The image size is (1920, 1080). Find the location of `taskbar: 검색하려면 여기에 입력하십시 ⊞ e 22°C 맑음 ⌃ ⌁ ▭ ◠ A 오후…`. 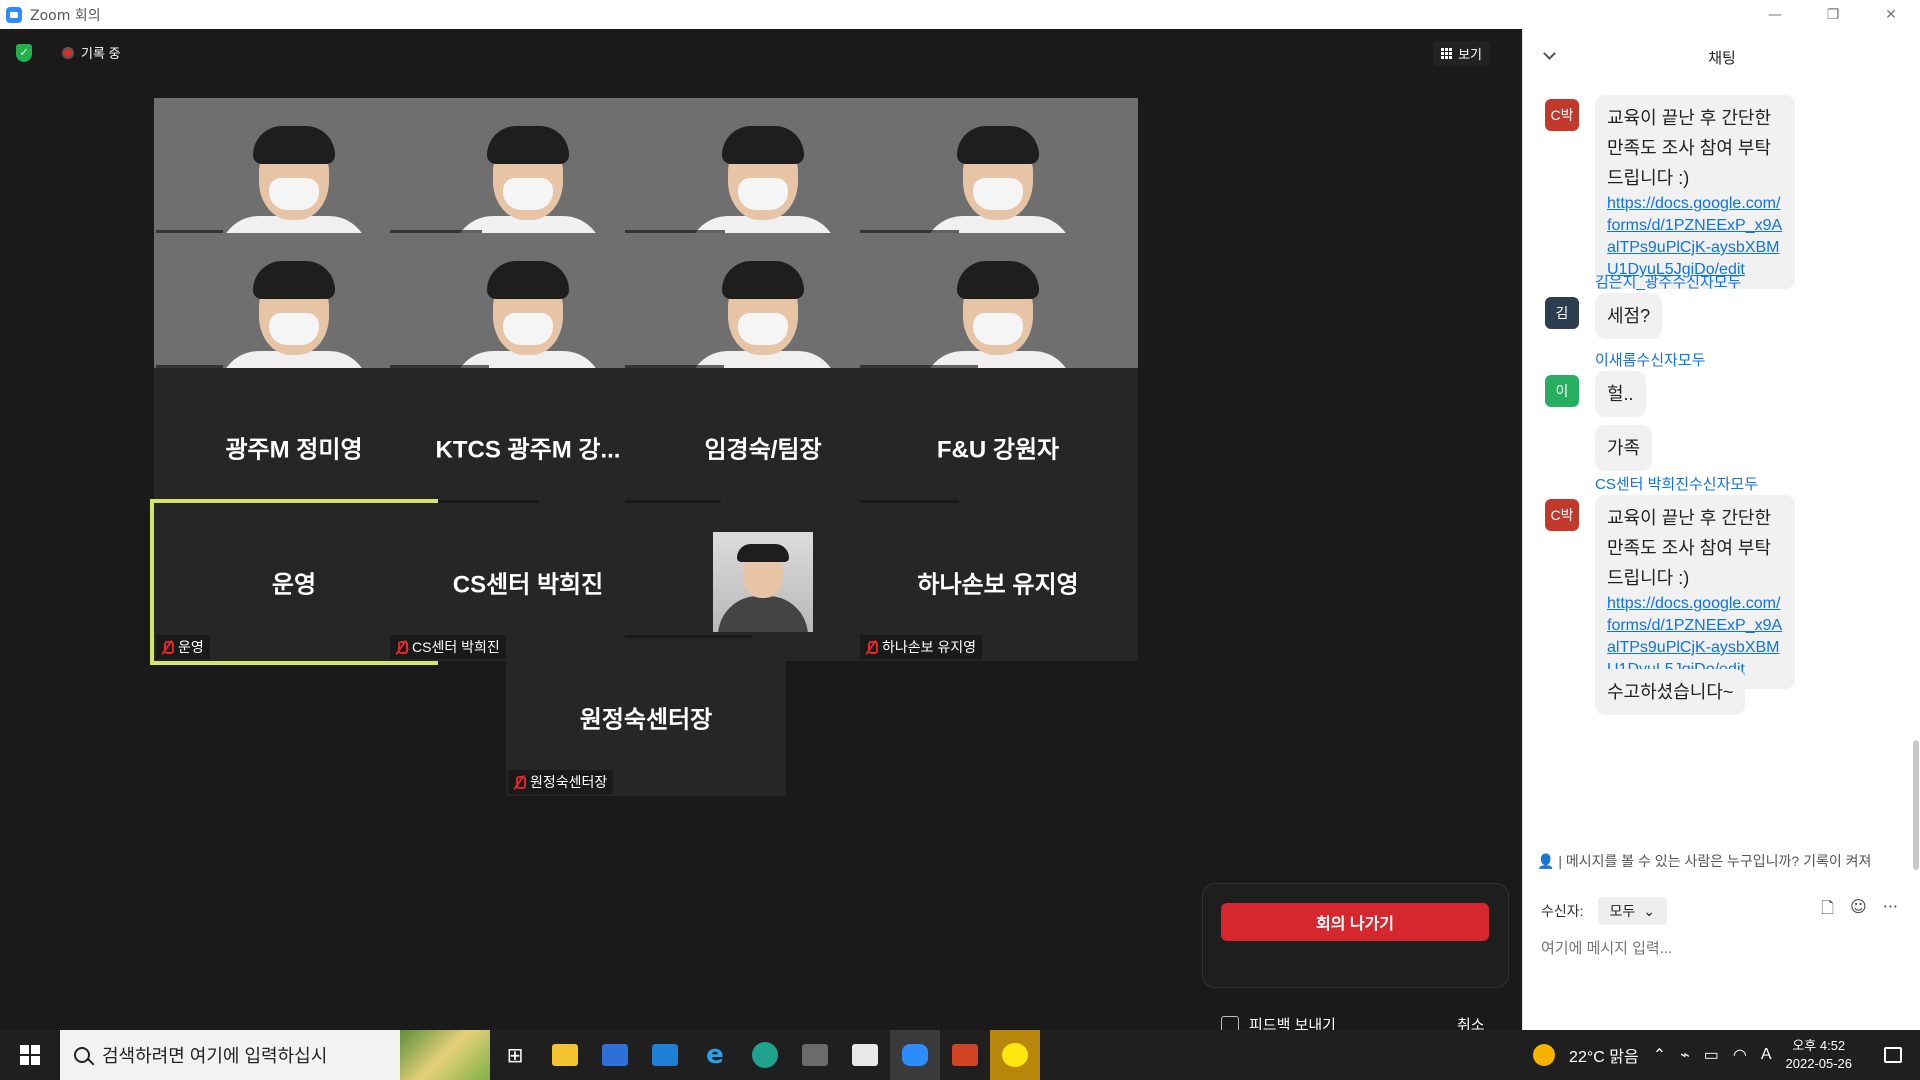

taskbar: 검색하려면 여기에 입력하십시 ⊞ e 22°C 맑음 ⌃ ⌁ ▭ ◠ A 오후… is located at coordinates (960, 1055).